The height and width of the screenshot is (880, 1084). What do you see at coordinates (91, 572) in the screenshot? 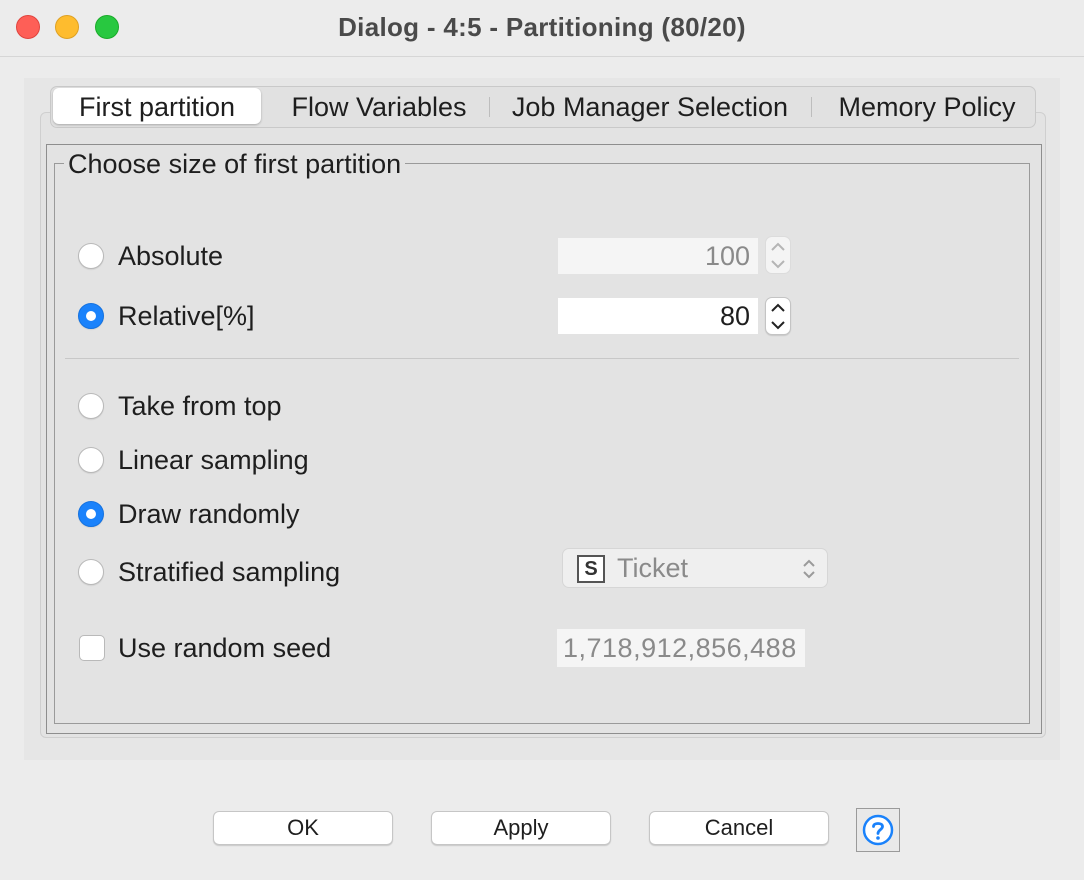
I see `stratified-sampling-radio` at bounding box center [91, 572].